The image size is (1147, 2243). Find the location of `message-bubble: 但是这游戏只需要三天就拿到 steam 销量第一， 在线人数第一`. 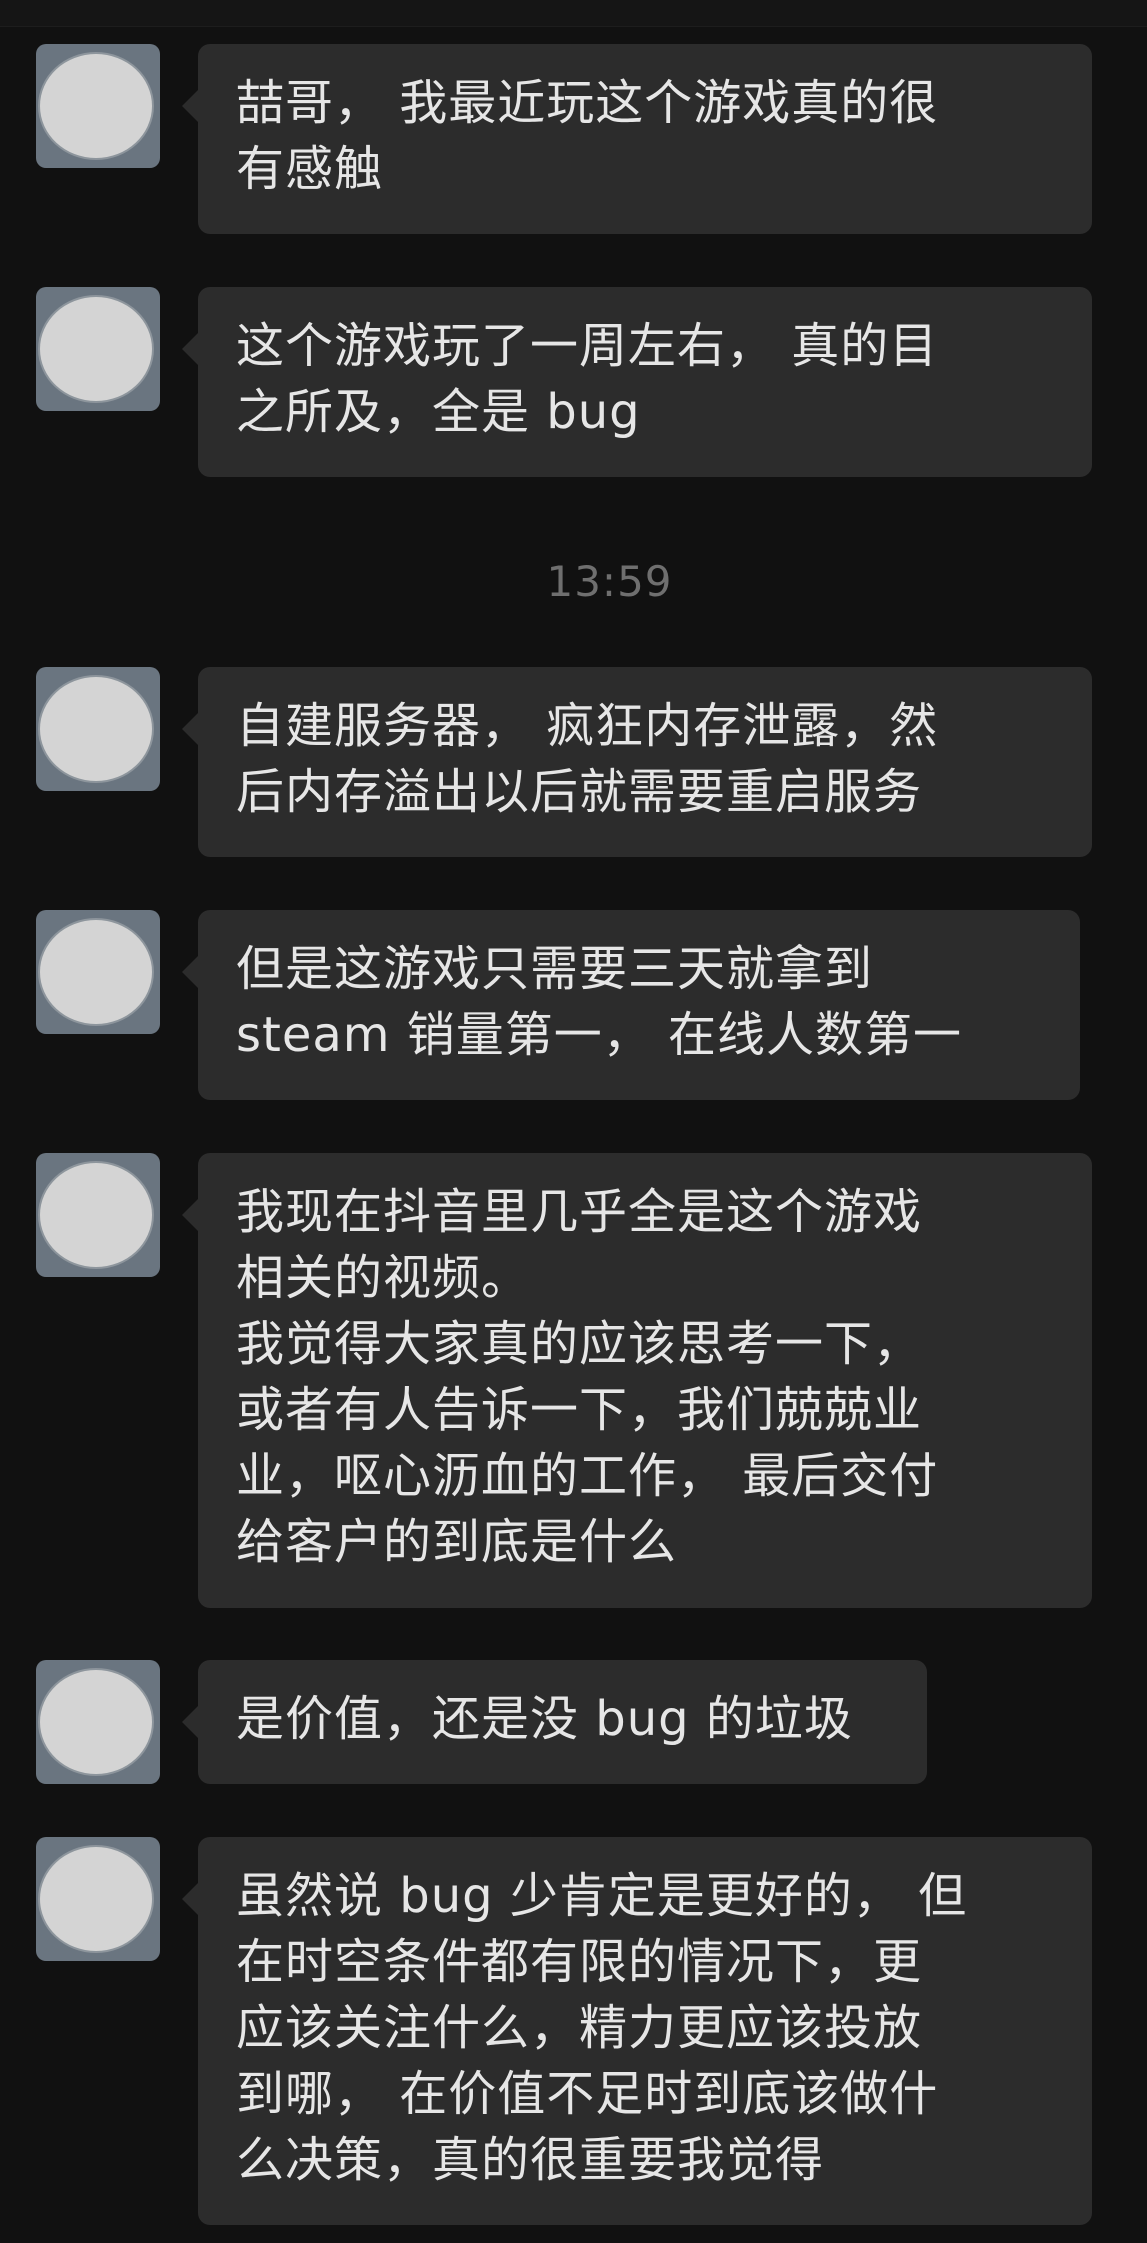

message-bubble: 但是这游戏只需要三天就拿到 steam 销量第一， 在线人数第一 is located at coordinates (631, 1005).